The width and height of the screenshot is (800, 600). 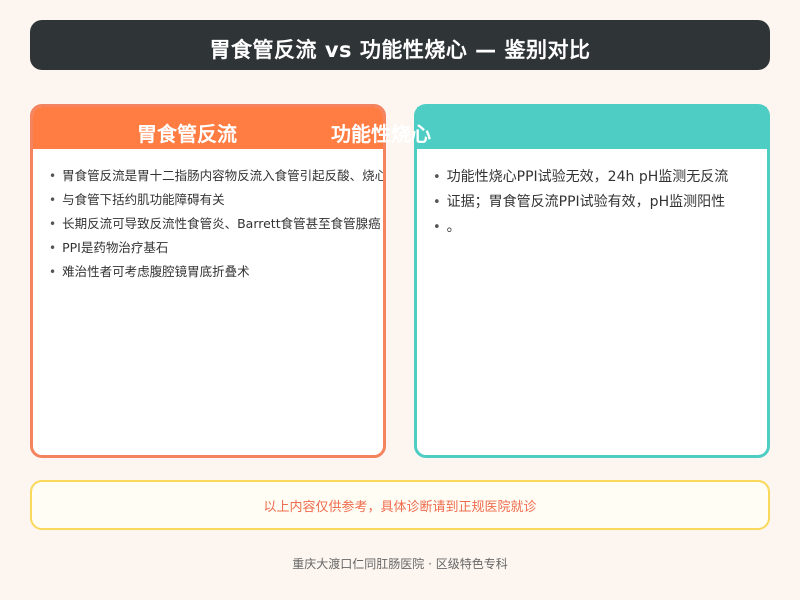 I want to click on gerd-item-text: 胃食管反流是胃十二指肠内容物反流入食管引起反酸、烧心, so click(x=224, y=175).